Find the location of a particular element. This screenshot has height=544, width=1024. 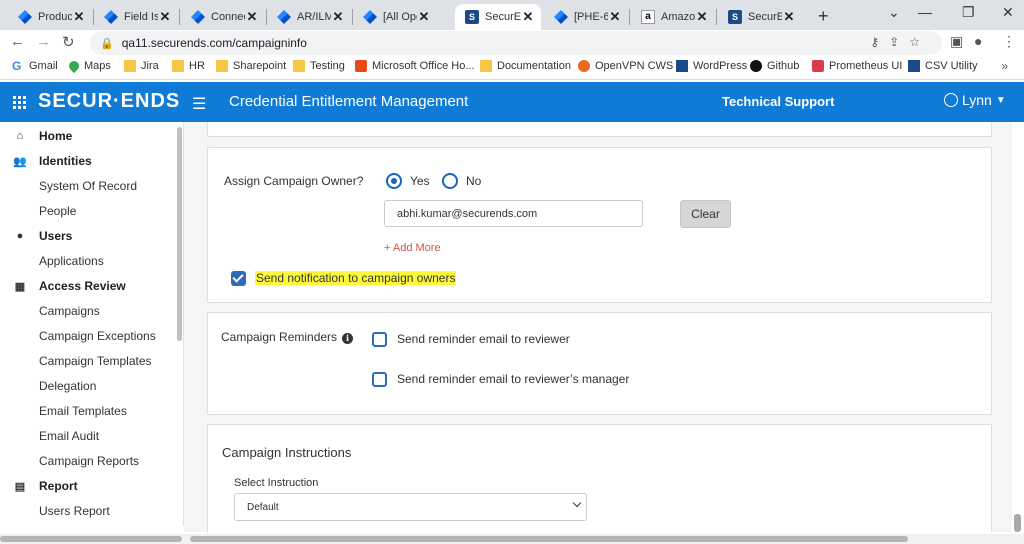

sidebar-item-report: ▤ Report is located at coordinates (88, 486).